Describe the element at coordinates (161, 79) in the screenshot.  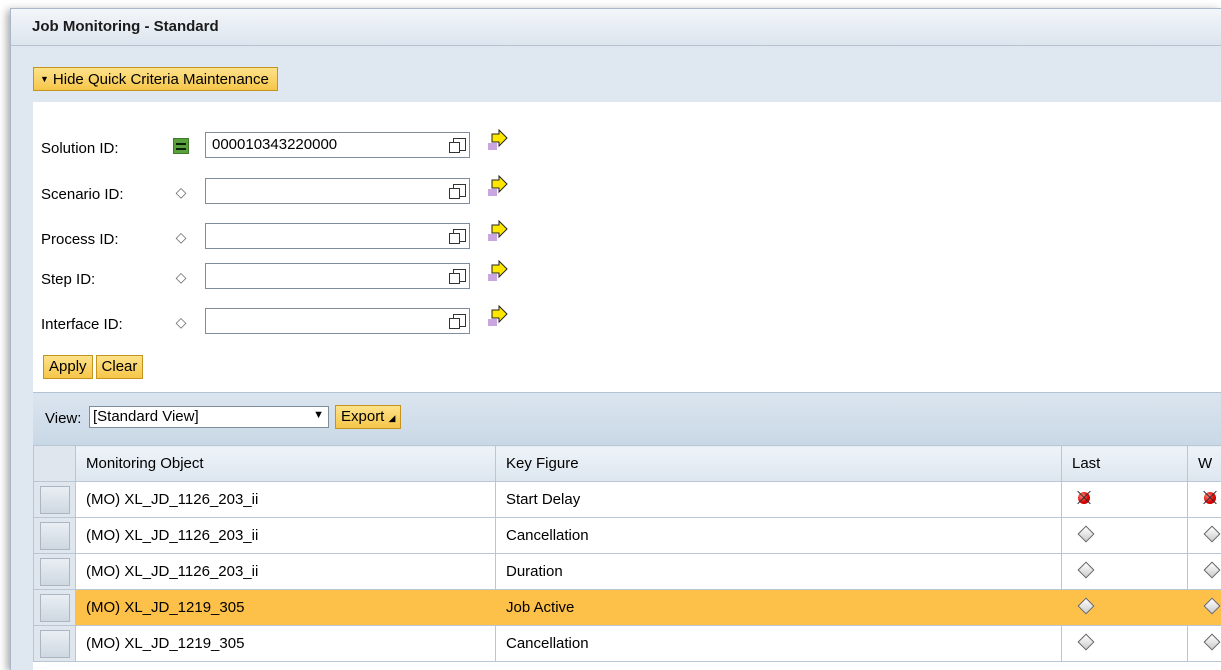
I see `hide-quick-criteria-label: Hide Quick Criteria Maintenance` at that location.